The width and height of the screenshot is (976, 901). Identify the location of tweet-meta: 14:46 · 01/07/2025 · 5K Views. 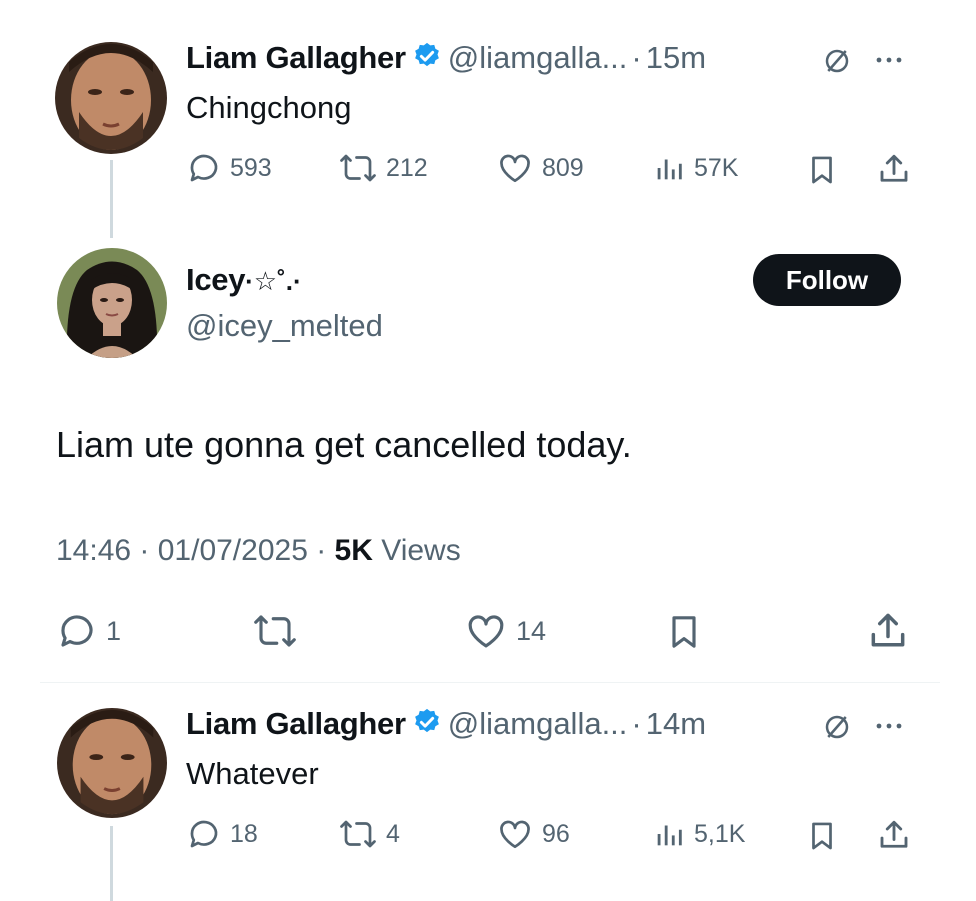
(258, 551).